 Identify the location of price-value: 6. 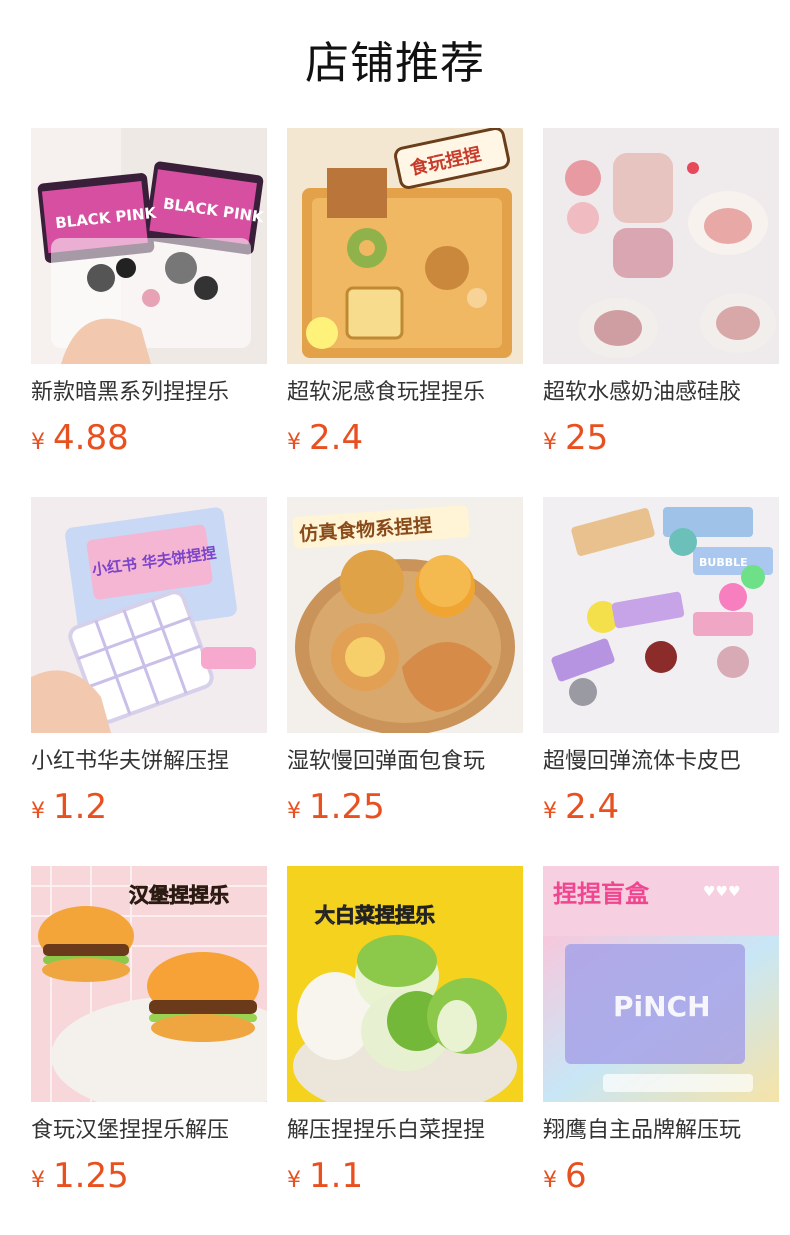
(576, 1176).